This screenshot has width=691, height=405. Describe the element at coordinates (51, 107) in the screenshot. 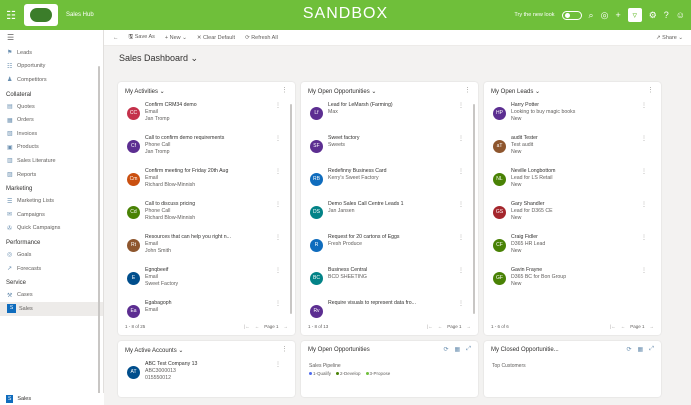

I see `sidebar-item-quotes: ▤ Quotes` at that location.